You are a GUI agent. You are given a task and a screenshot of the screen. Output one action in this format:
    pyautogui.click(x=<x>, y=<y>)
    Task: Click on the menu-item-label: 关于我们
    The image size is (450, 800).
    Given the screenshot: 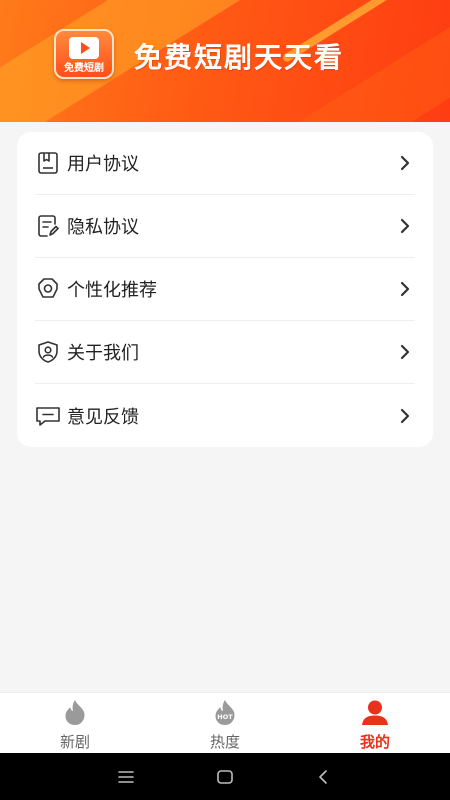 What is the action you would take?
    pyautogui.click(x=103, y=353)
    